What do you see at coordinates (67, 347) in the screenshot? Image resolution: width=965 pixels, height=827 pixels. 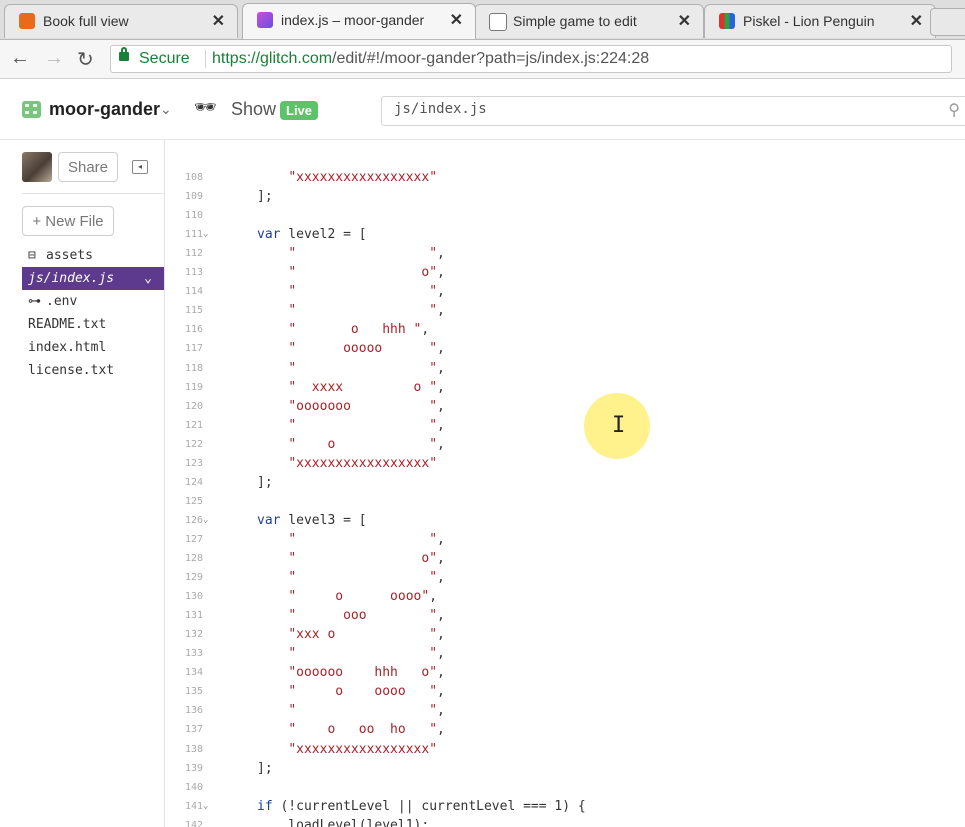 I see `file-name: index.html` at bounding box center [67, 347].